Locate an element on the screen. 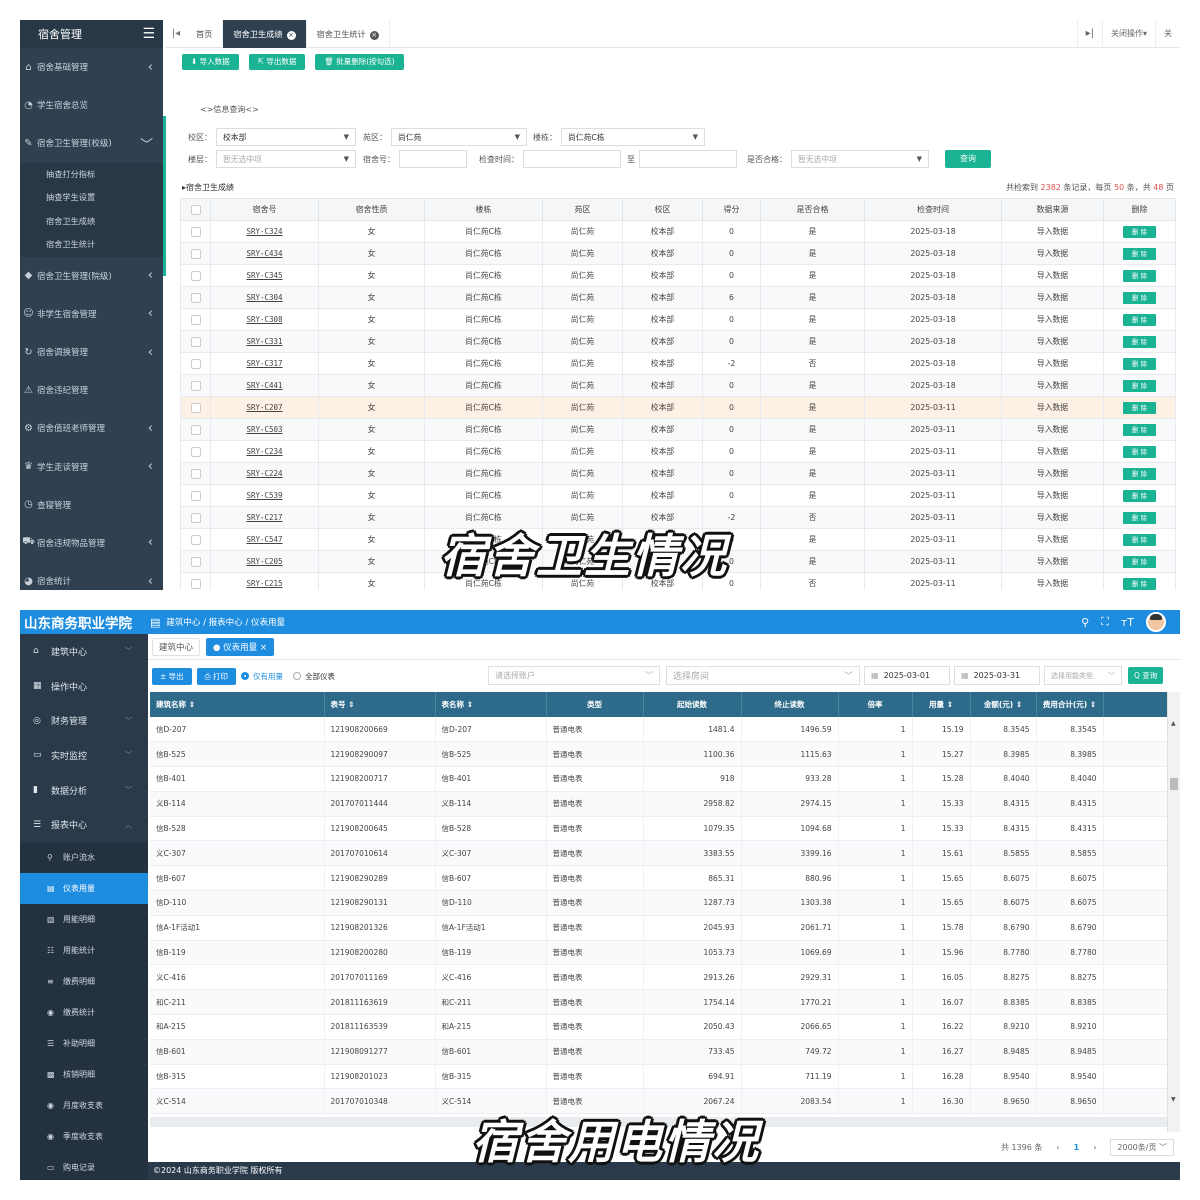  prev-page-button: ‹ is located at coordinates (1057, 1147).